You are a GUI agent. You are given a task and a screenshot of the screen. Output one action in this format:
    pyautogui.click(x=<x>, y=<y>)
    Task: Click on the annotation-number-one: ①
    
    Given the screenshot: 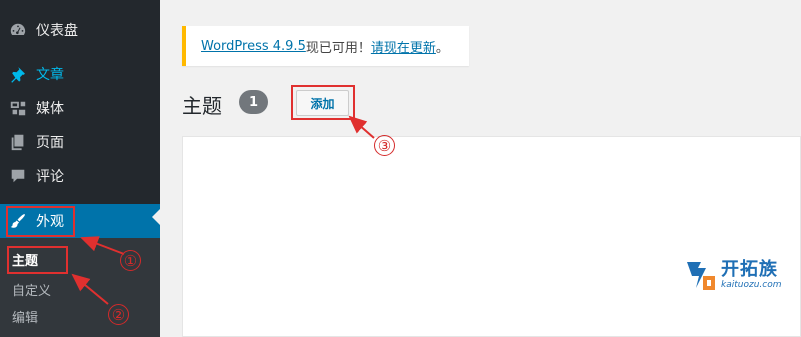 What is the action you would take?
    pyautogui.click(x=130, y=260)
    